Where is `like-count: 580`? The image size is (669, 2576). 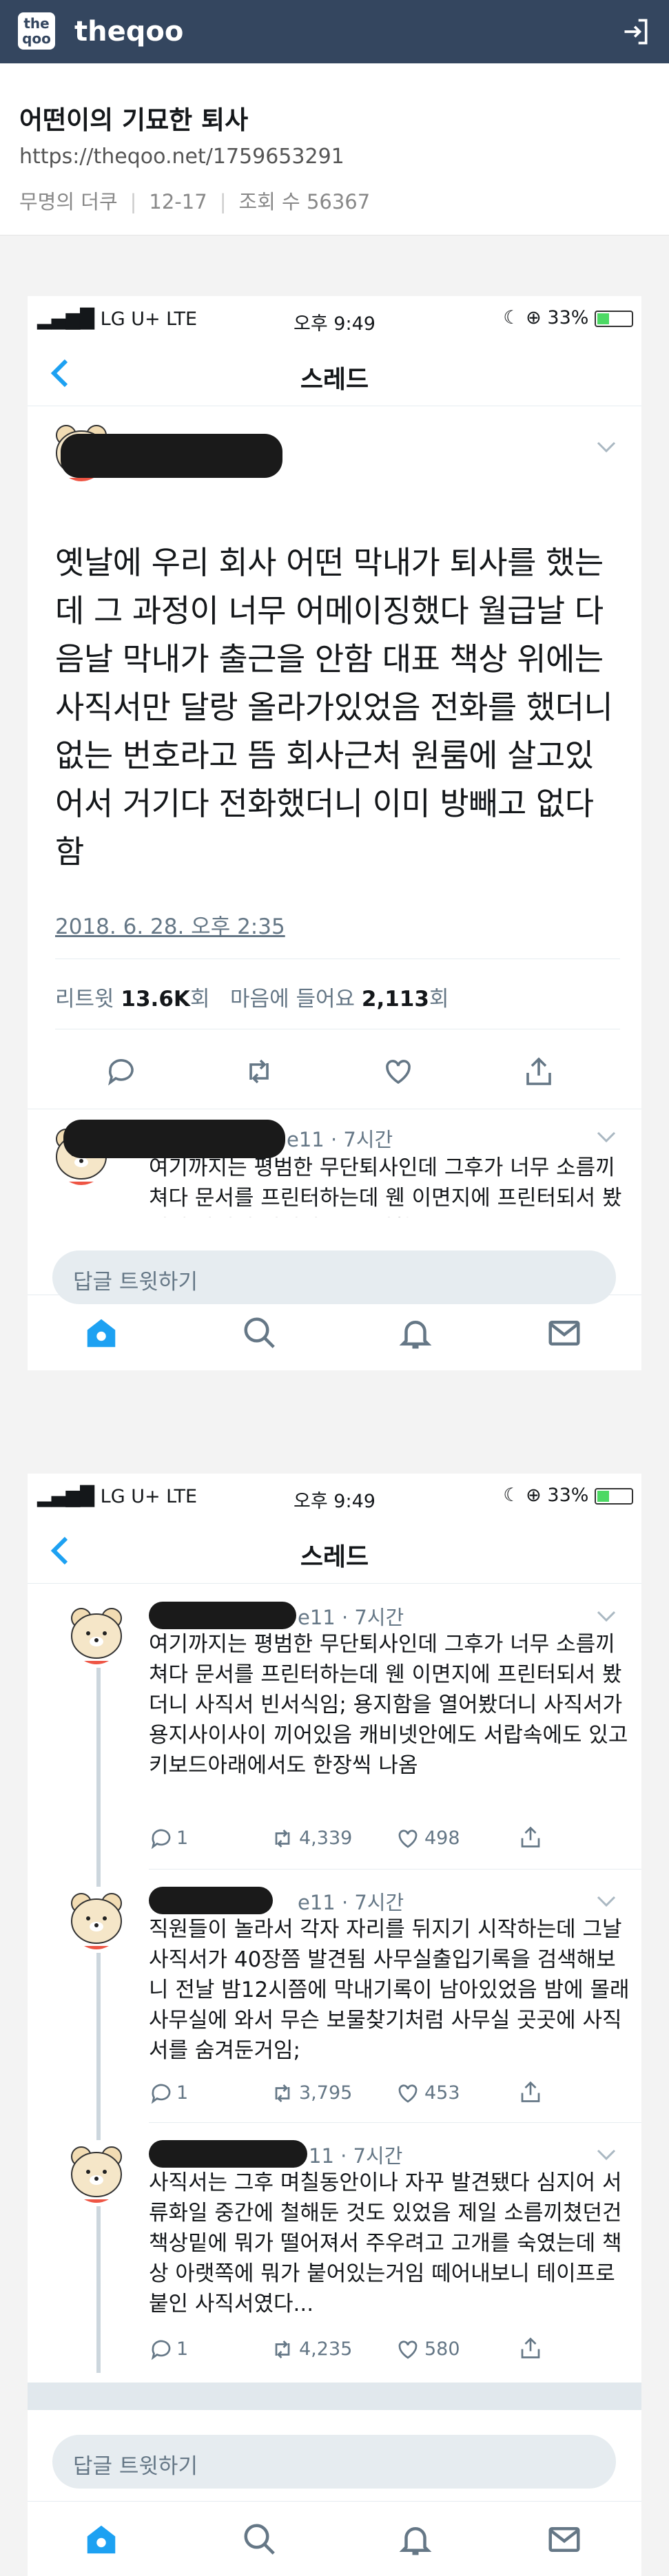 like-count: 580 is located at coordinates (442, 2349).